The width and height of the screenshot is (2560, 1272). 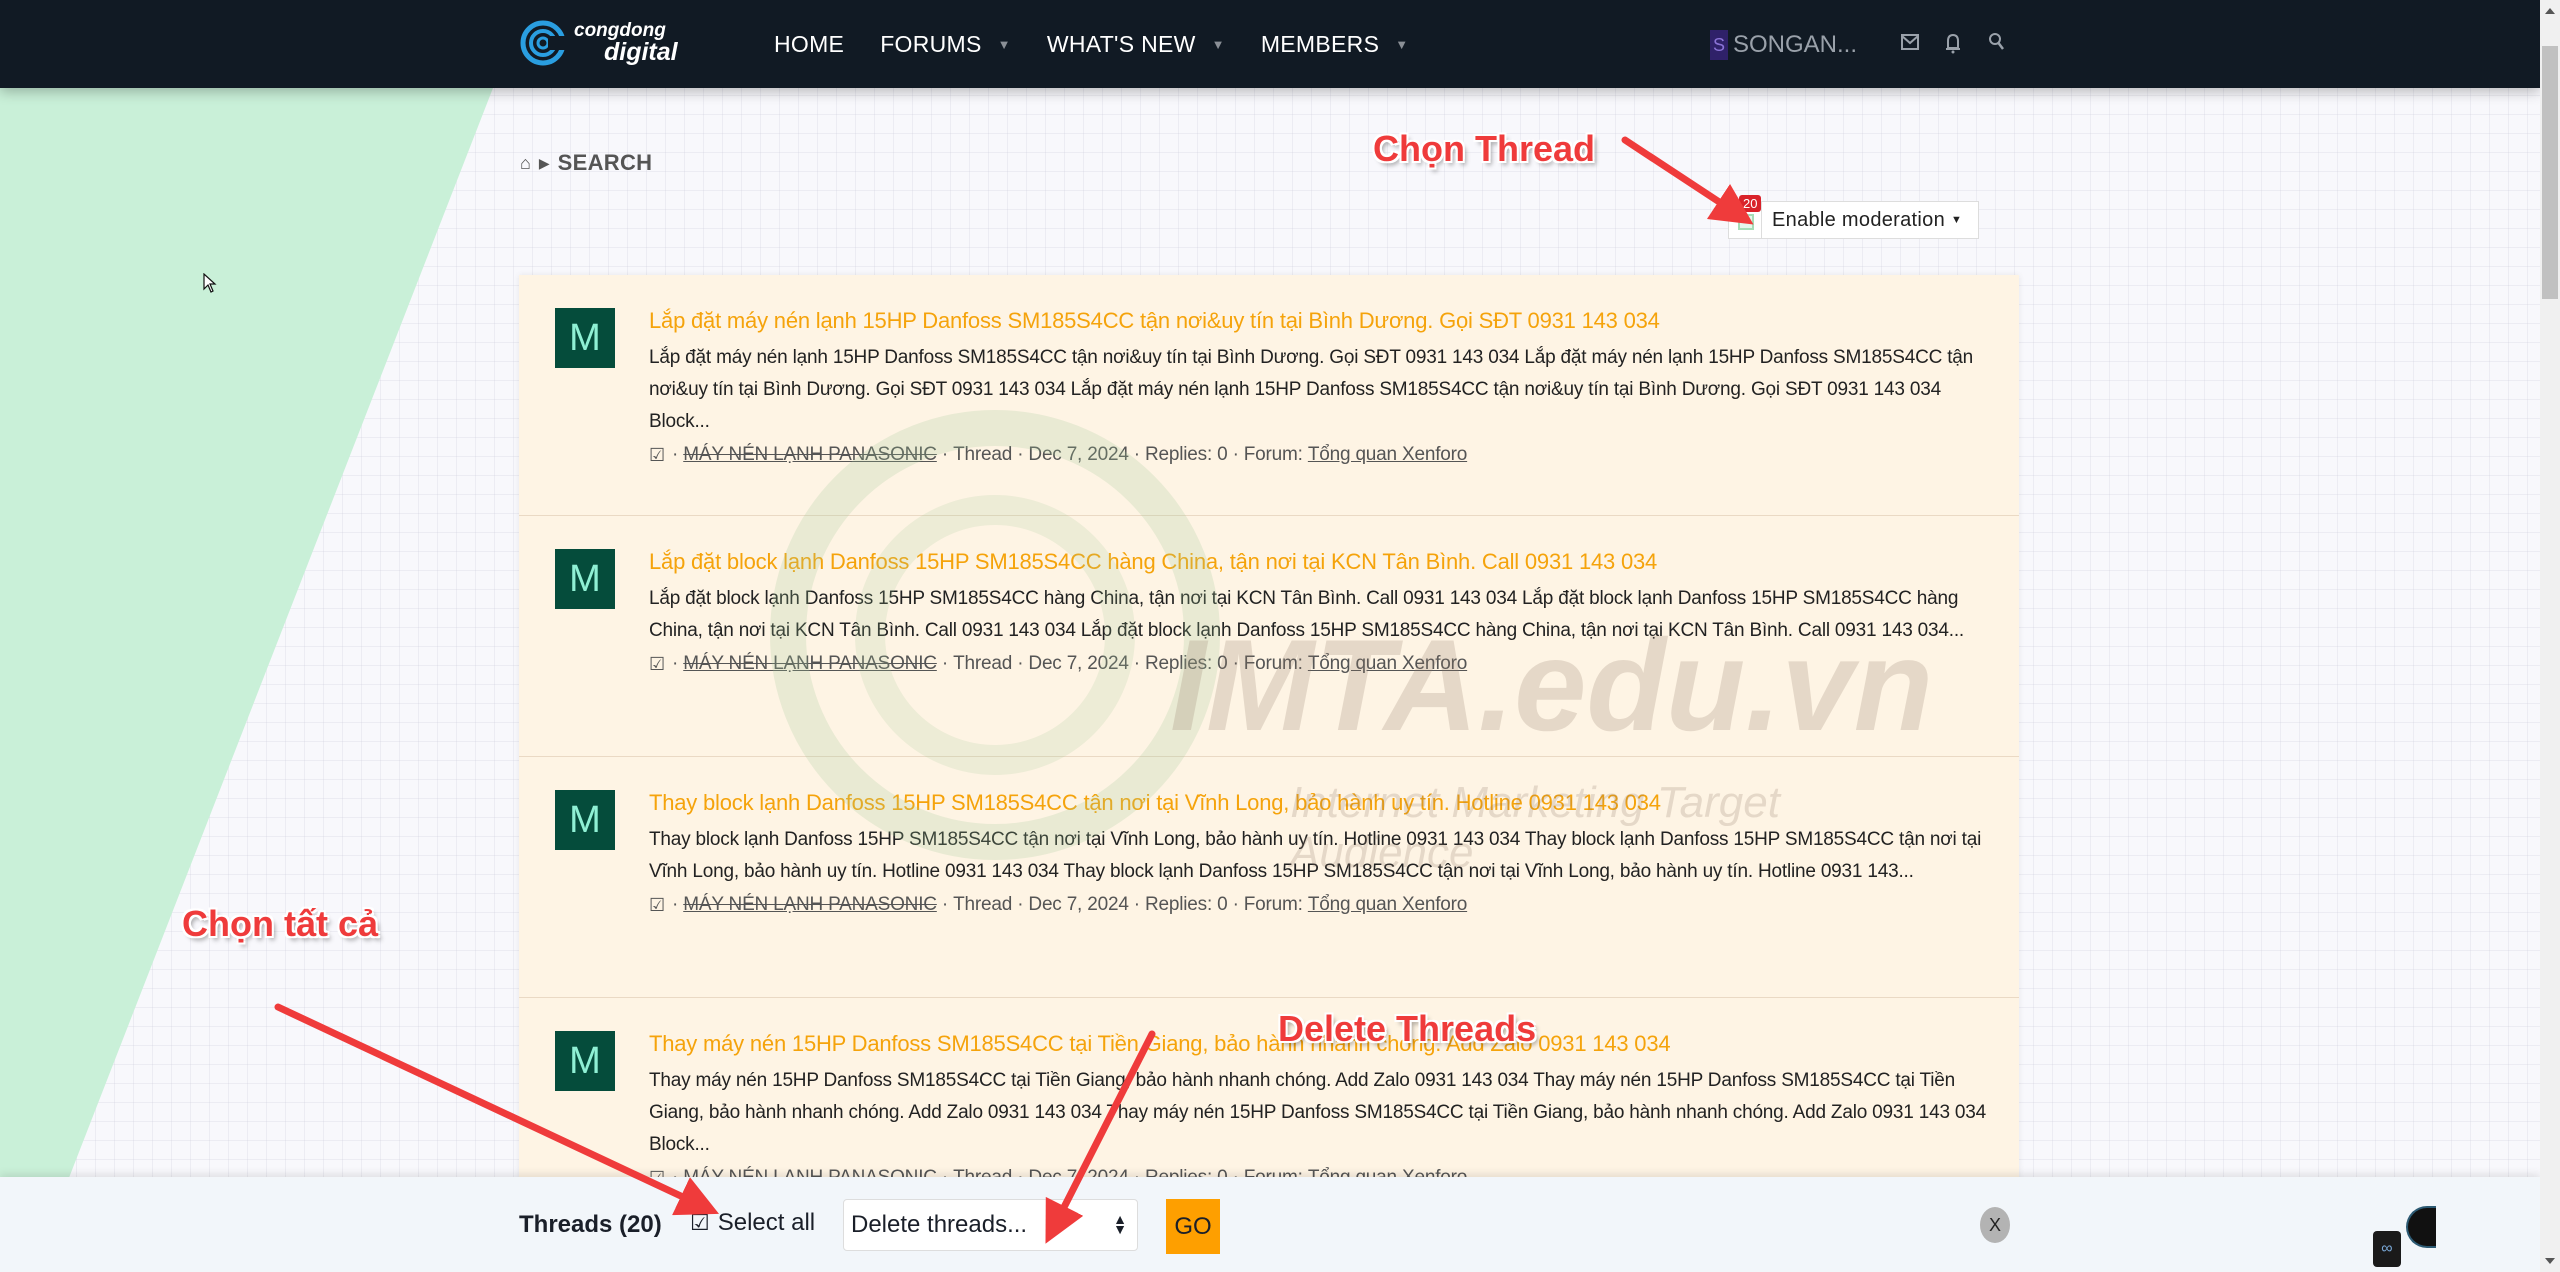 I want to click on annotation-delete-threads: Delete Threads, so click(x=1407, y=1028).